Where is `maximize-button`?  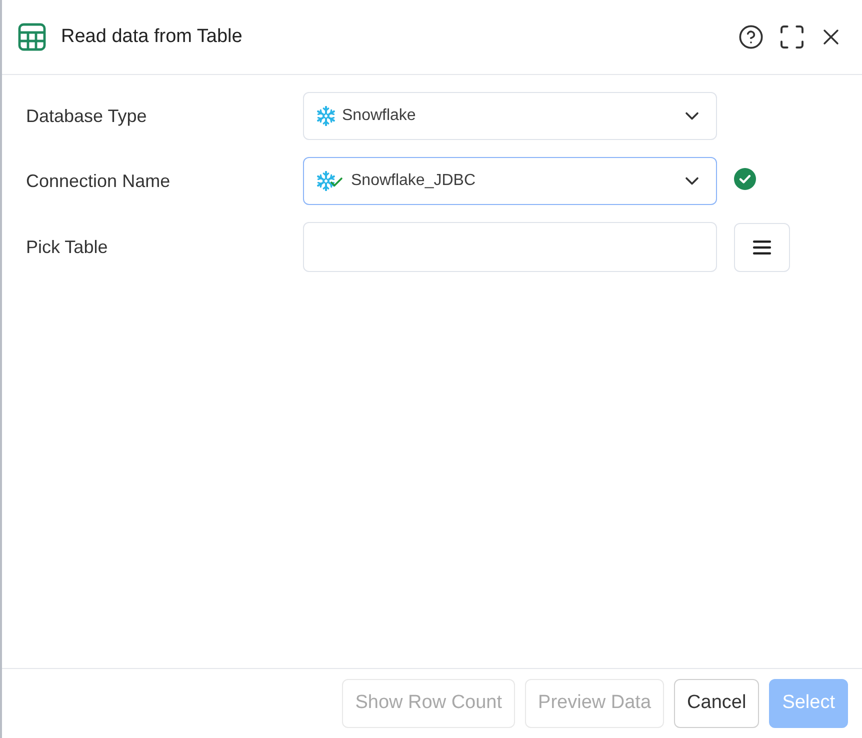
maximize-button is located at coordinates (792, 37).